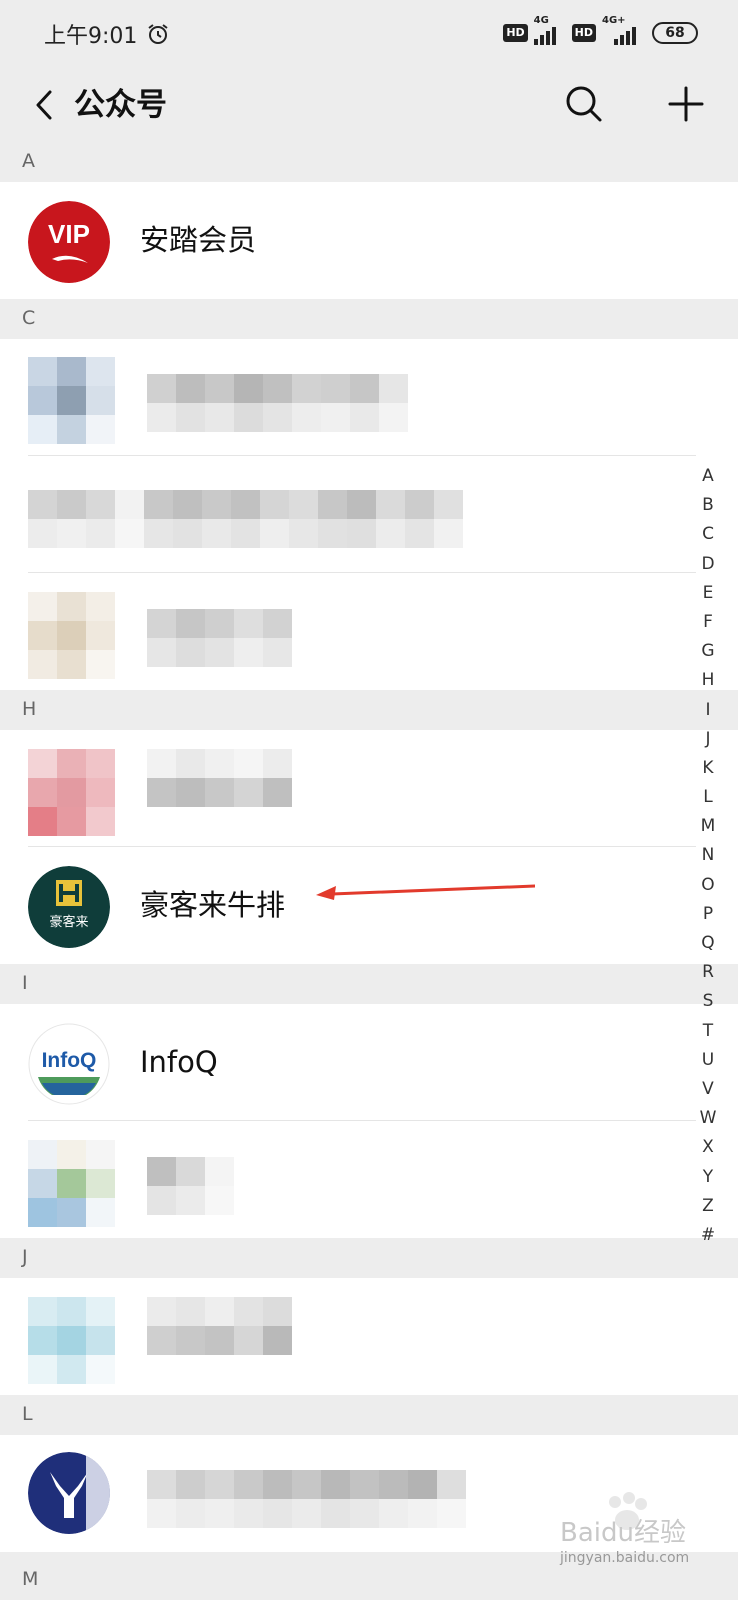  I want to click on index-letter: B, so click(708, 505).